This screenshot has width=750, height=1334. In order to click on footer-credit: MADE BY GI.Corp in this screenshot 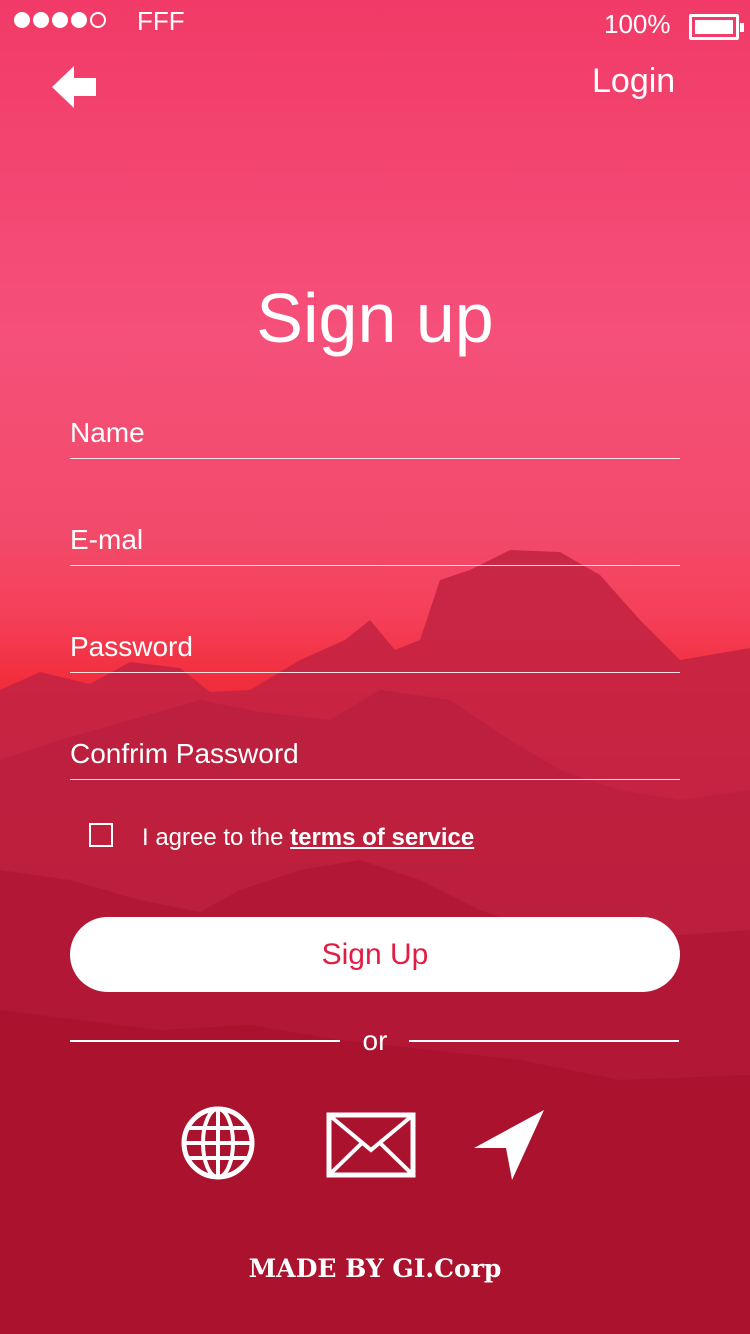, I will do `click(375, 1268)`.